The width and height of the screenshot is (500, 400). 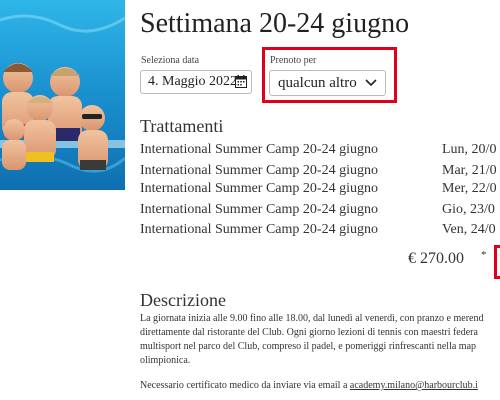 I want to click on date-picker-input: 4. Maggio 2022, so click(x=196, y=82).